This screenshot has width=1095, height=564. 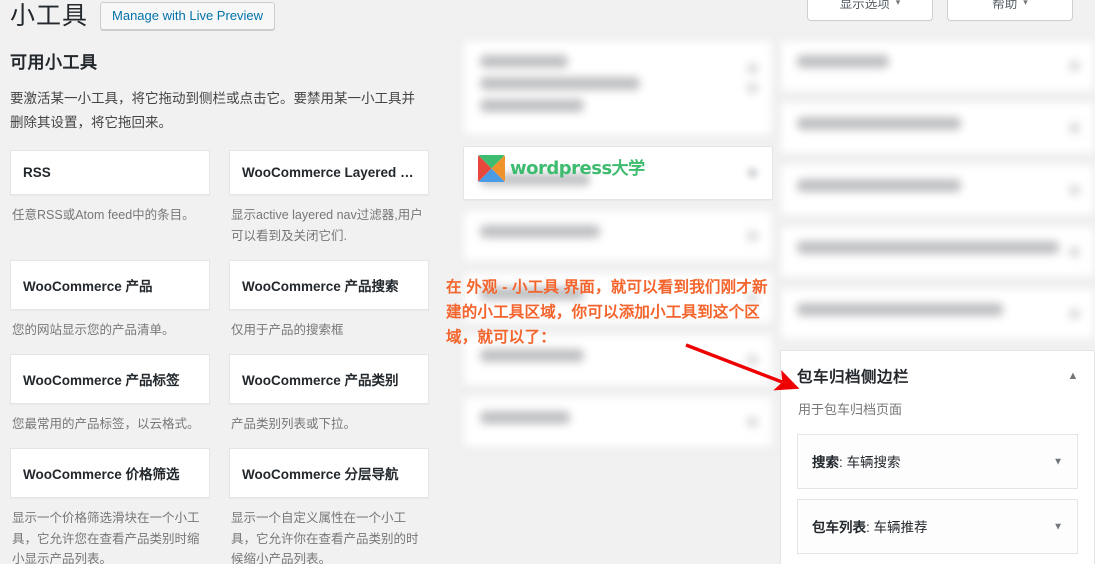 What do you see at coordinates (864, 5) in the screenshot?
I see `tab-screen-options-label: 显示选项` at bounding box center [864, 5].